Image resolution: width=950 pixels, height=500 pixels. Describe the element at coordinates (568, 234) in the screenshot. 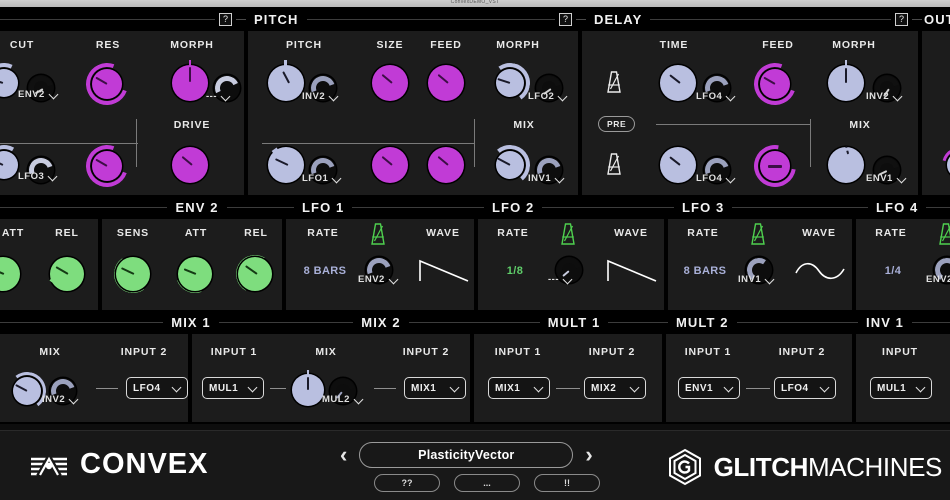

I see `metronome-icon-lfo2` at that location.